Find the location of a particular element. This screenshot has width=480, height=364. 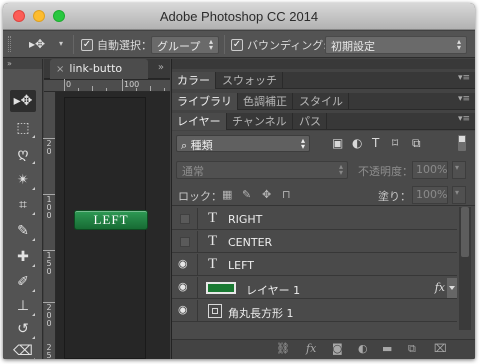

crop-tool-icon: ⌗ is located at coordinates (23, 205).